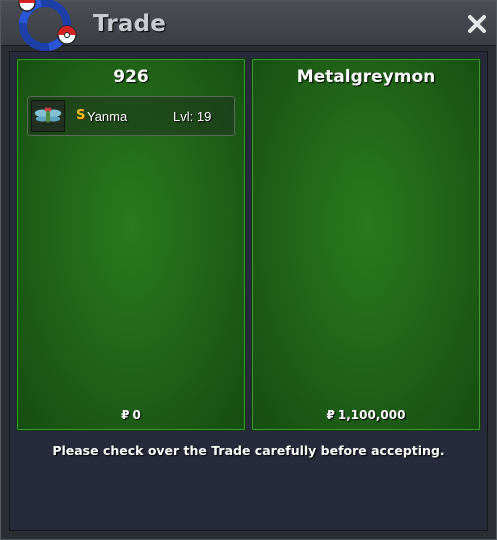 Image resolution: width=497 pixels, height=540 pixels. What do you see at coordinates (136, 415) in the screenshot?
I see `my-money-amount: 0` at bounding box center [136, 415].